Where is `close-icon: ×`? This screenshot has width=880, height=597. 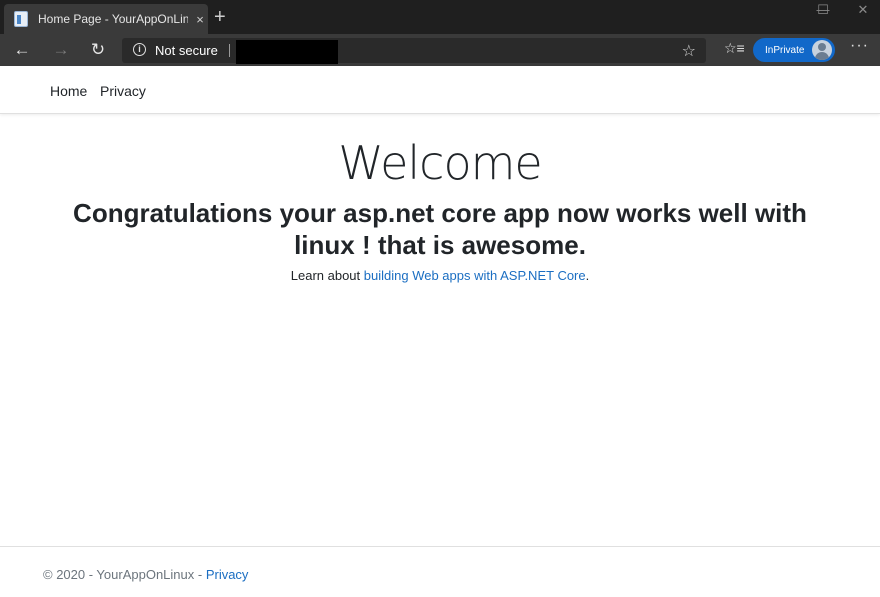
close-icon: × is located at coordinates (200, 19).